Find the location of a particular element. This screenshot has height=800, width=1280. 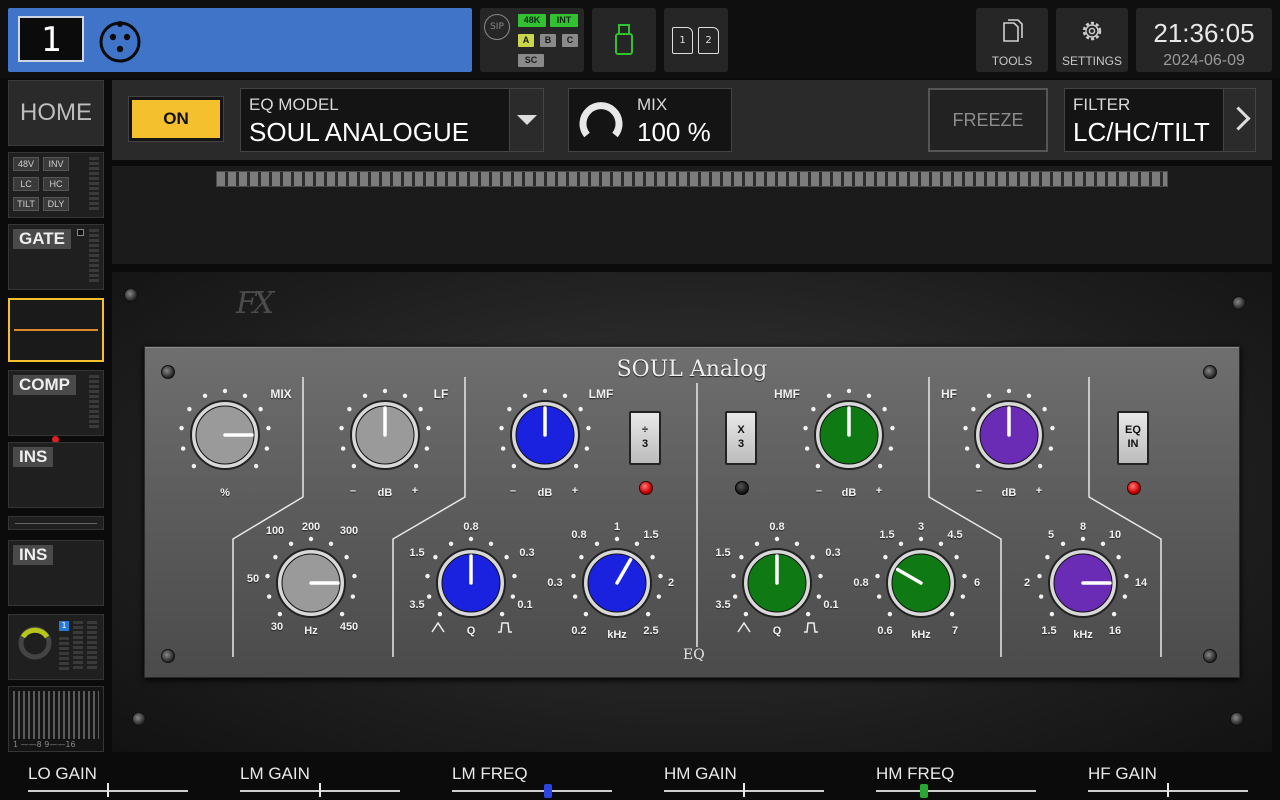

chevron-down-icon is located at coordinates (526, 120).